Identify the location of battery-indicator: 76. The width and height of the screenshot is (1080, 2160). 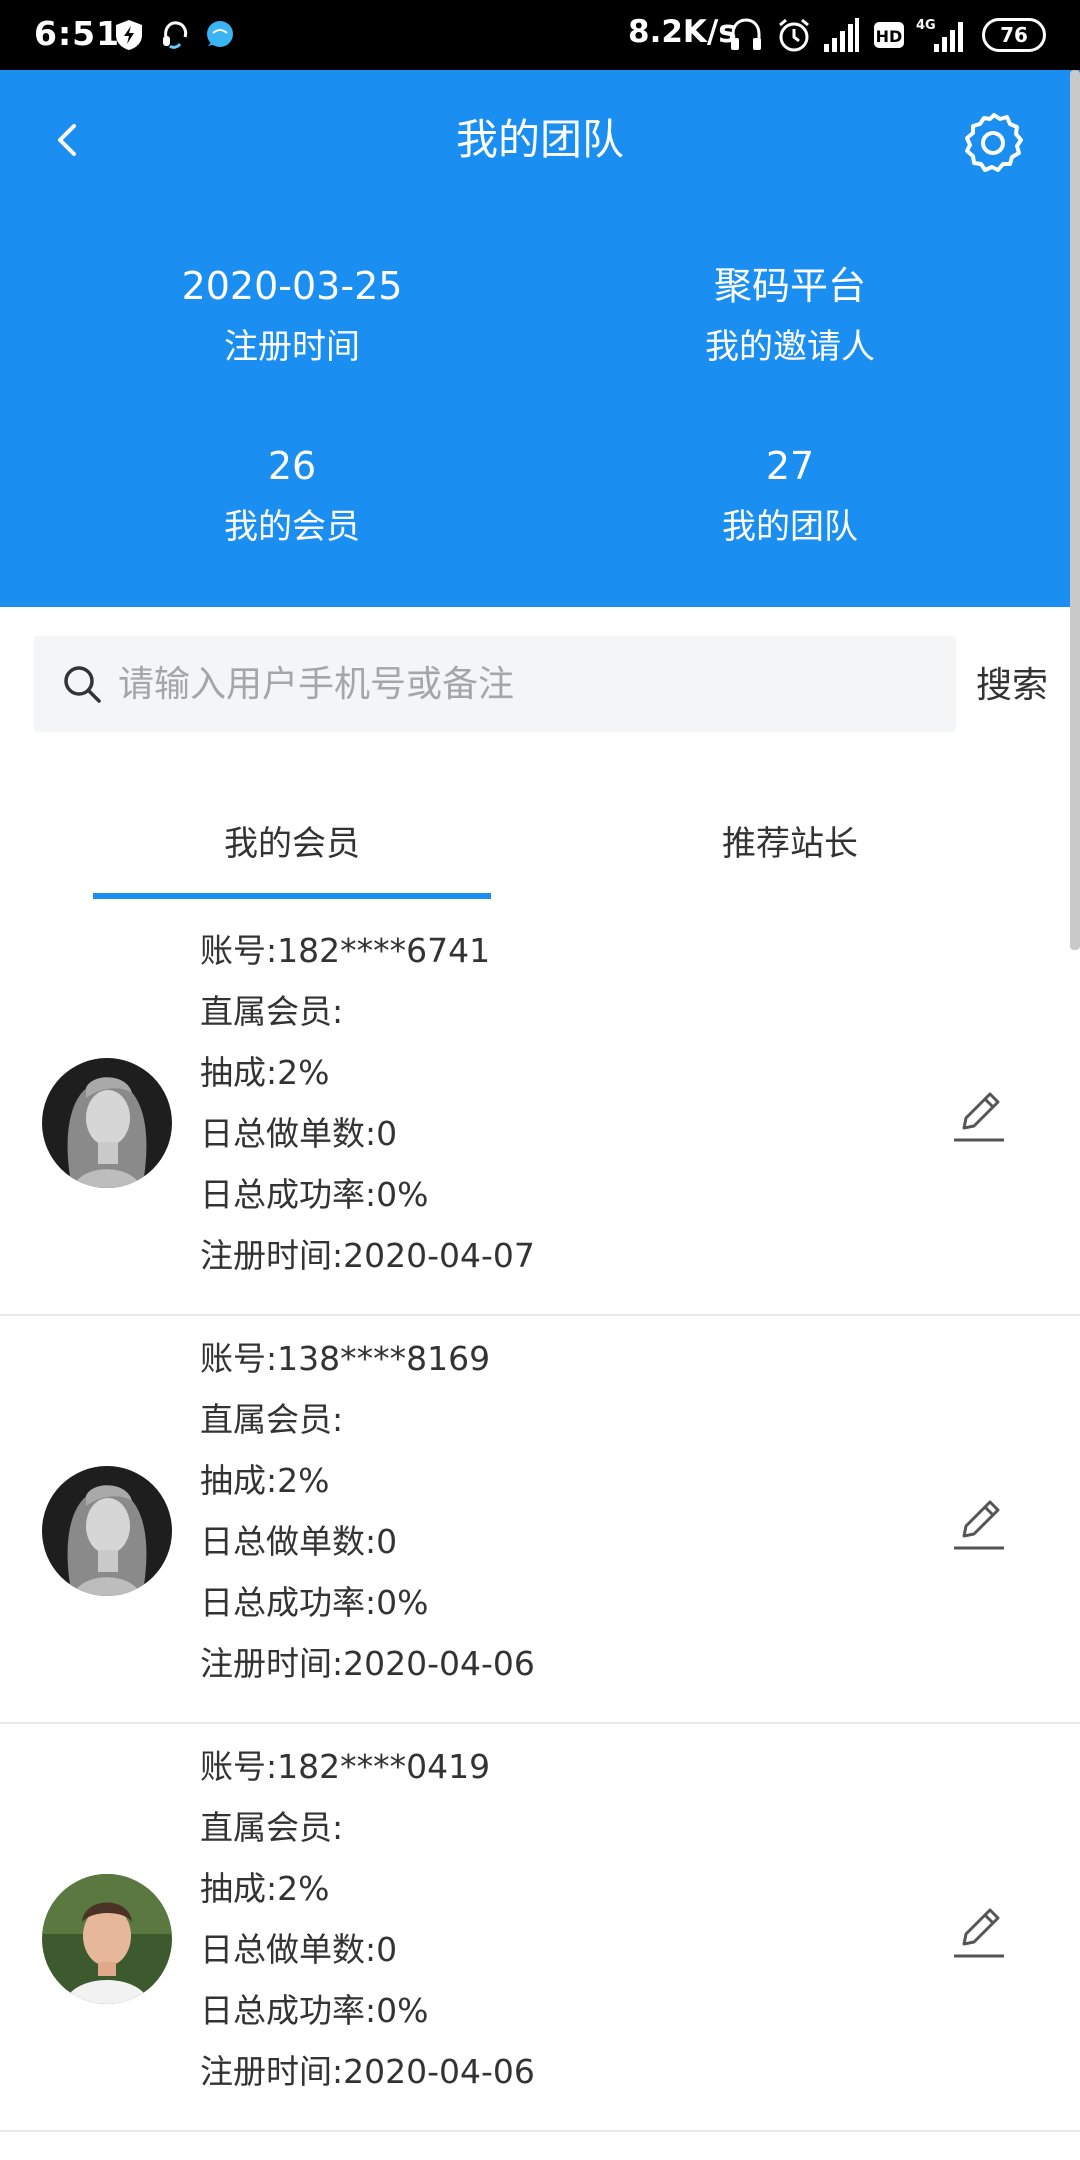
(1014, 35).